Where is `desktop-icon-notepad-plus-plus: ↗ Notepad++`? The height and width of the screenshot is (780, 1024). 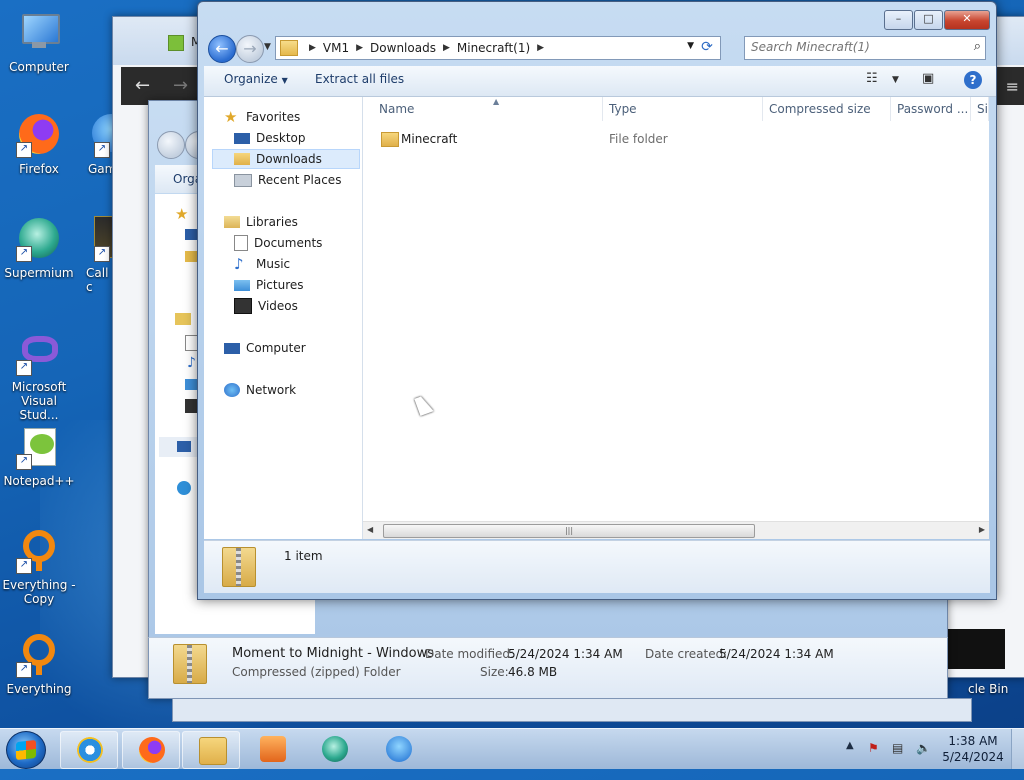 desktop-icon-notepad-plus-plus: ↗ Notepad++ is located at coordinates (39, 456).